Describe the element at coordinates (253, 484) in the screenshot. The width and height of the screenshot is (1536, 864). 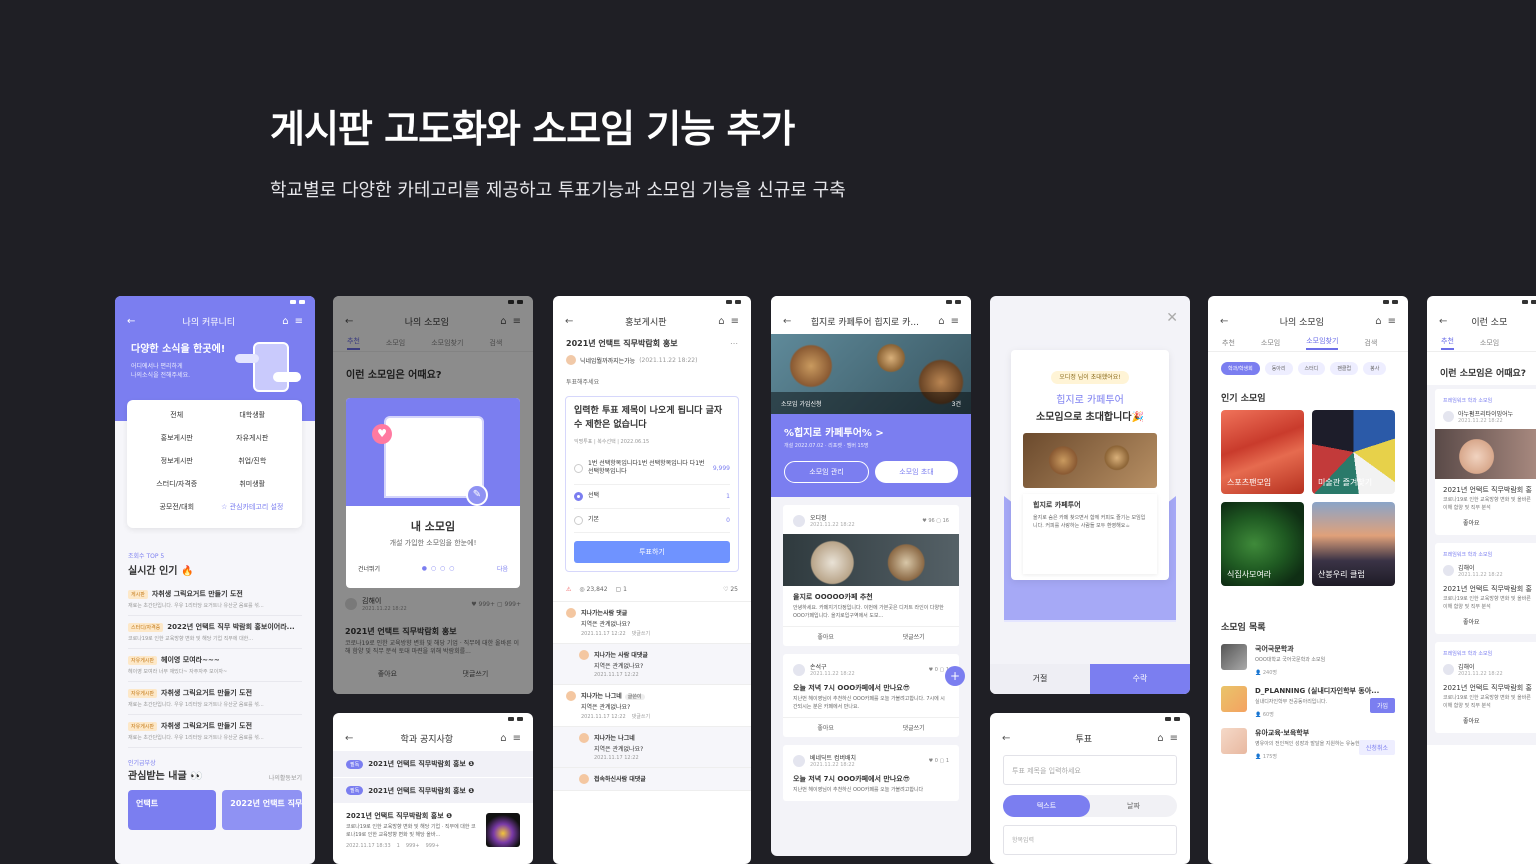
I see `category-item: 취미생활` at that location.